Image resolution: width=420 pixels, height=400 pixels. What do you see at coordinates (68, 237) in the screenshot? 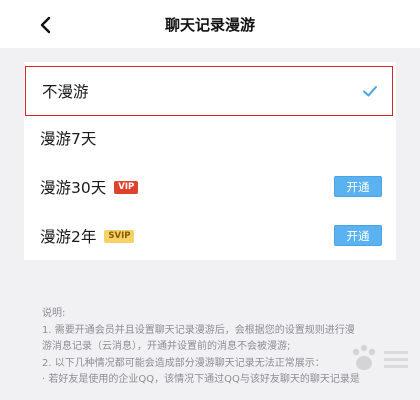
I see `option-label: 漫游2年` at bounding box center [68, 237].